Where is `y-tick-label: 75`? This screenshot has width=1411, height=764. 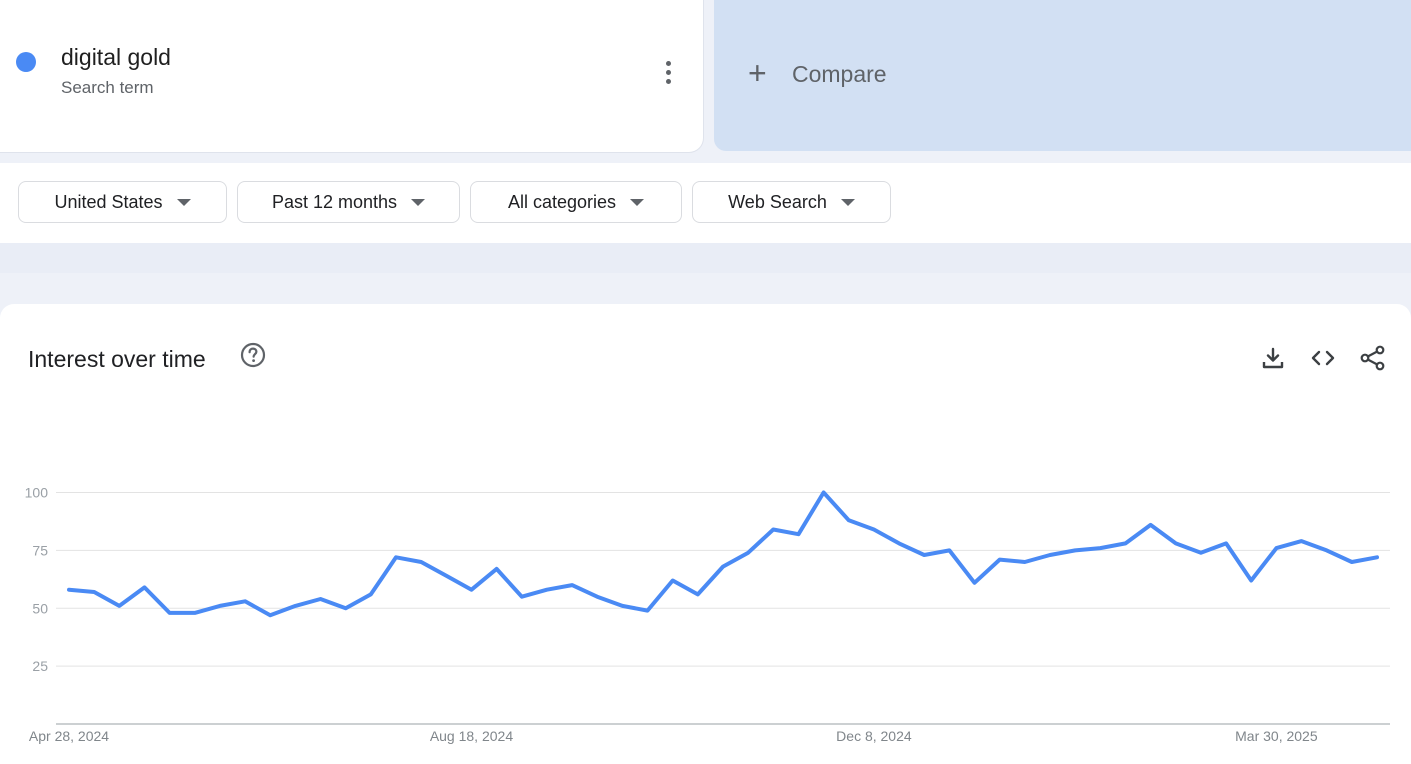 y-tick-label: 75 is located at coordinates (40, 550).